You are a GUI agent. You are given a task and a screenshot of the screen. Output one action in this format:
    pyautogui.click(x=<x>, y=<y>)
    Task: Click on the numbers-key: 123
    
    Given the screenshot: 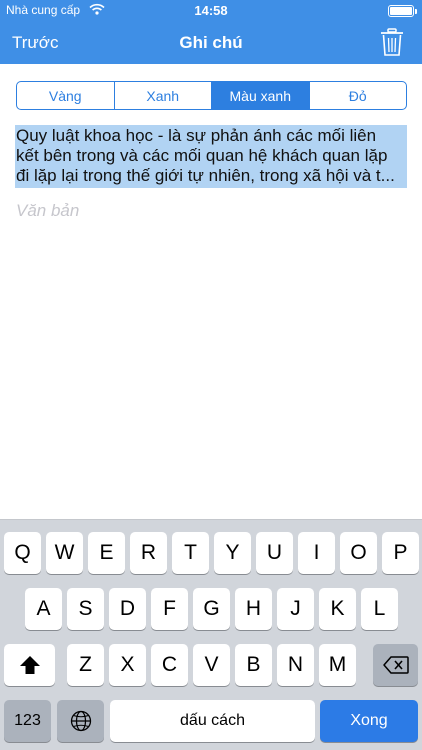 What is the action you would take?
    pyautogui.click(x=27, y=721)
    